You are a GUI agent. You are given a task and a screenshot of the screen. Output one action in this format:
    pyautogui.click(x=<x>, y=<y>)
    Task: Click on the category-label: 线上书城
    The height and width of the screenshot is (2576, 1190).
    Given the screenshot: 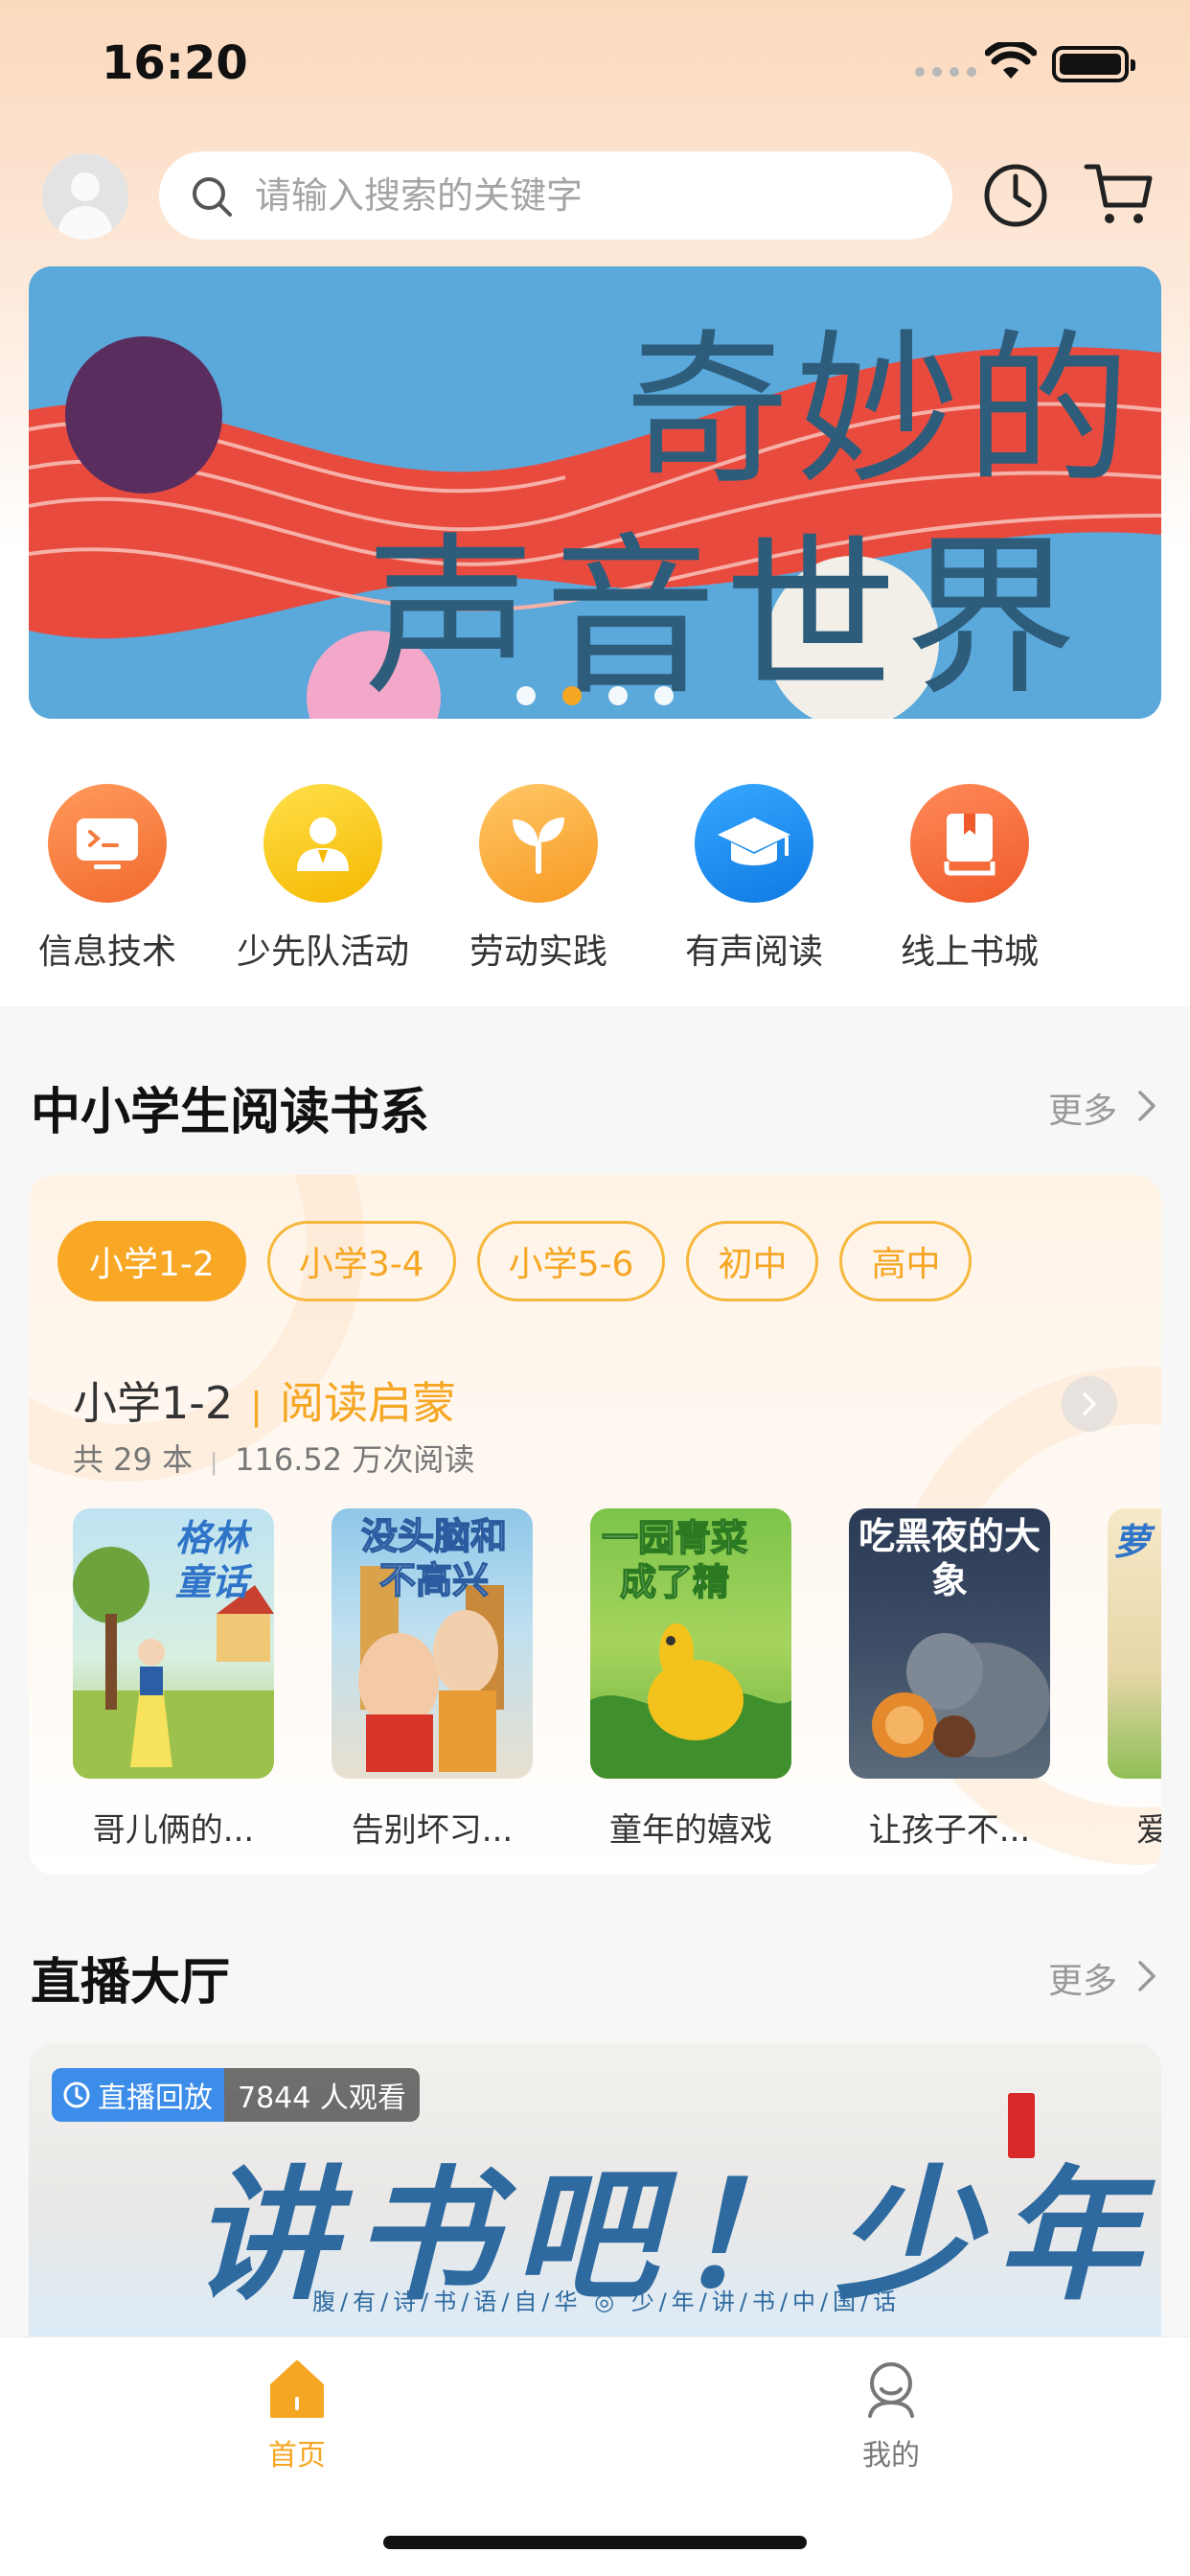 What is the action you would take?
    pyautogui.click(x=969, y=952)
    